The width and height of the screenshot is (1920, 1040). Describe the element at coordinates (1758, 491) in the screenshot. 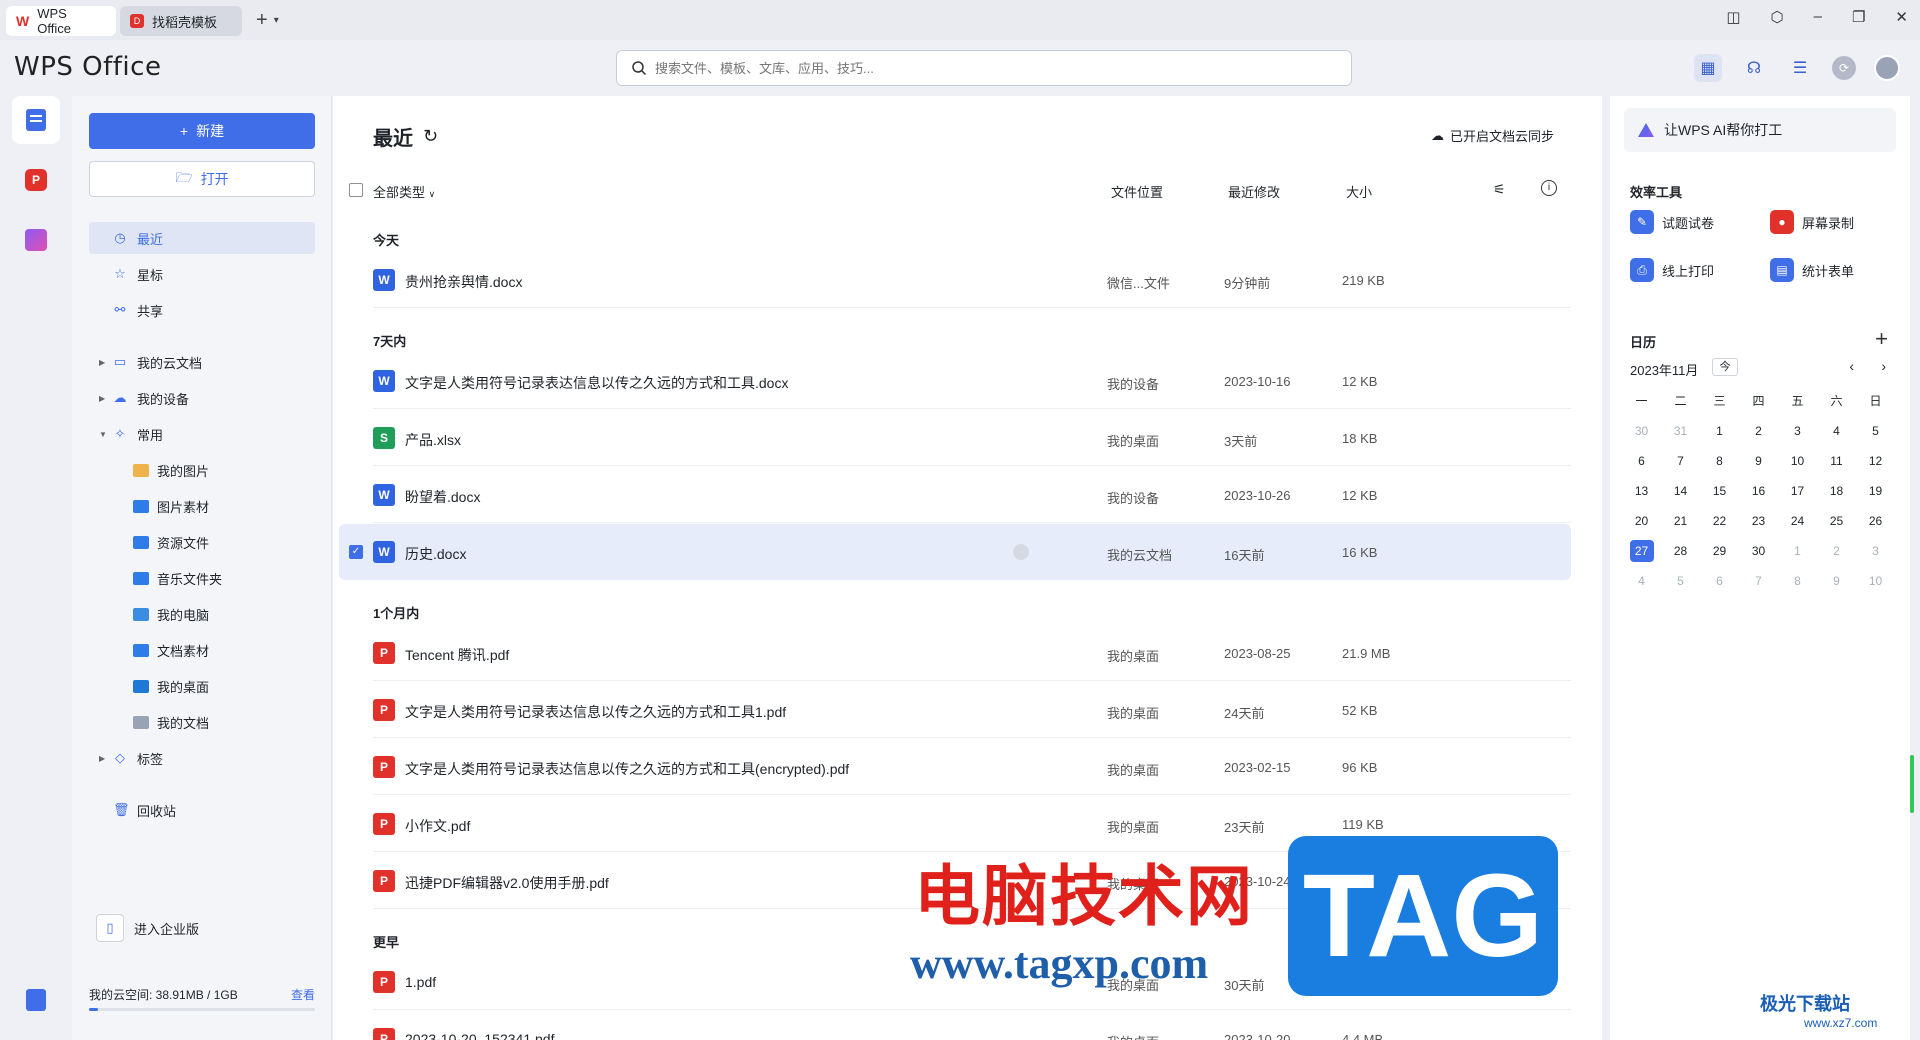

I see `calendar-day: 16` at that location.